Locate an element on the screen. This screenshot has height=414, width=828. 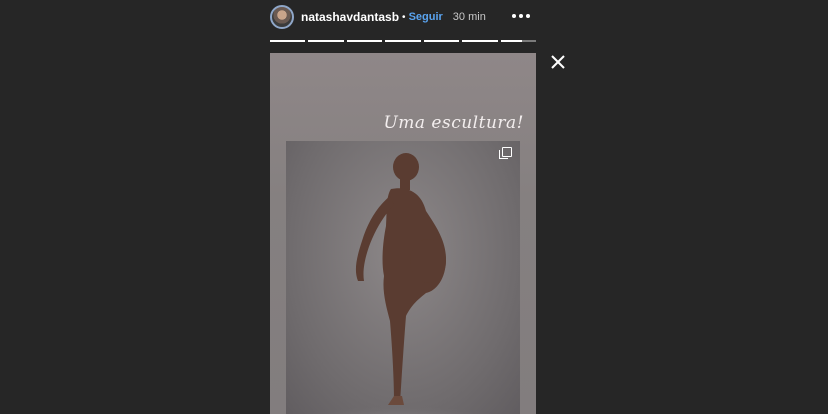
story-progress-bar is located at coordinates (403, 41).